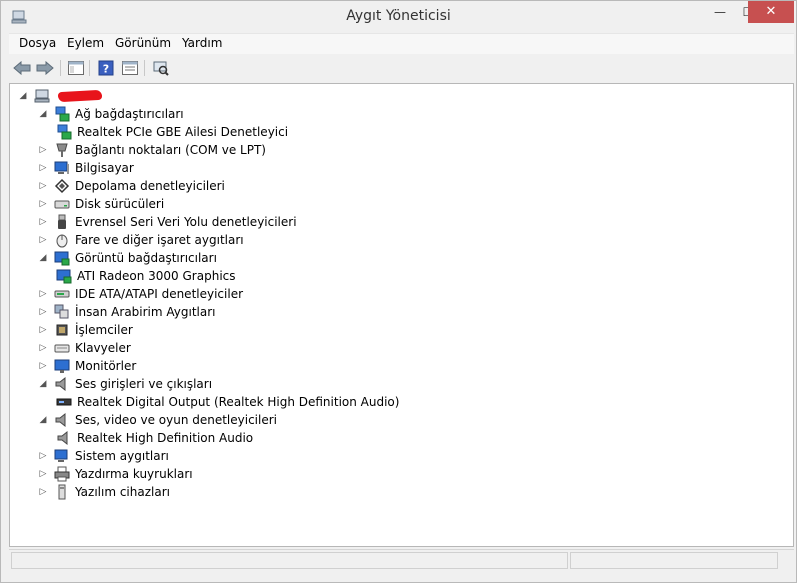 The height and width of the screenshot is (583, 797). I want to click on tree-category-item: ◢ Ağ bağdaştırıcıları, so click(111, 114).